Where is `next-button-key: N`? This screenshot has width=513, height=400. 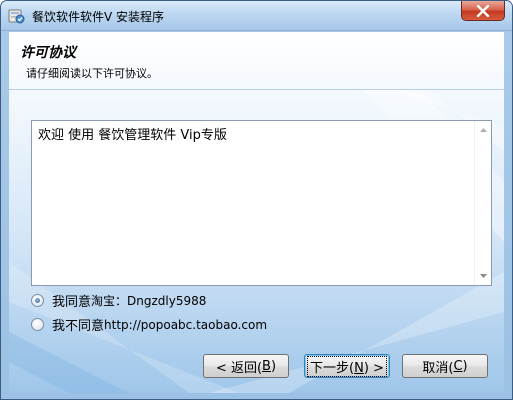 next-button-key: N is located at coordinates (359, 368).